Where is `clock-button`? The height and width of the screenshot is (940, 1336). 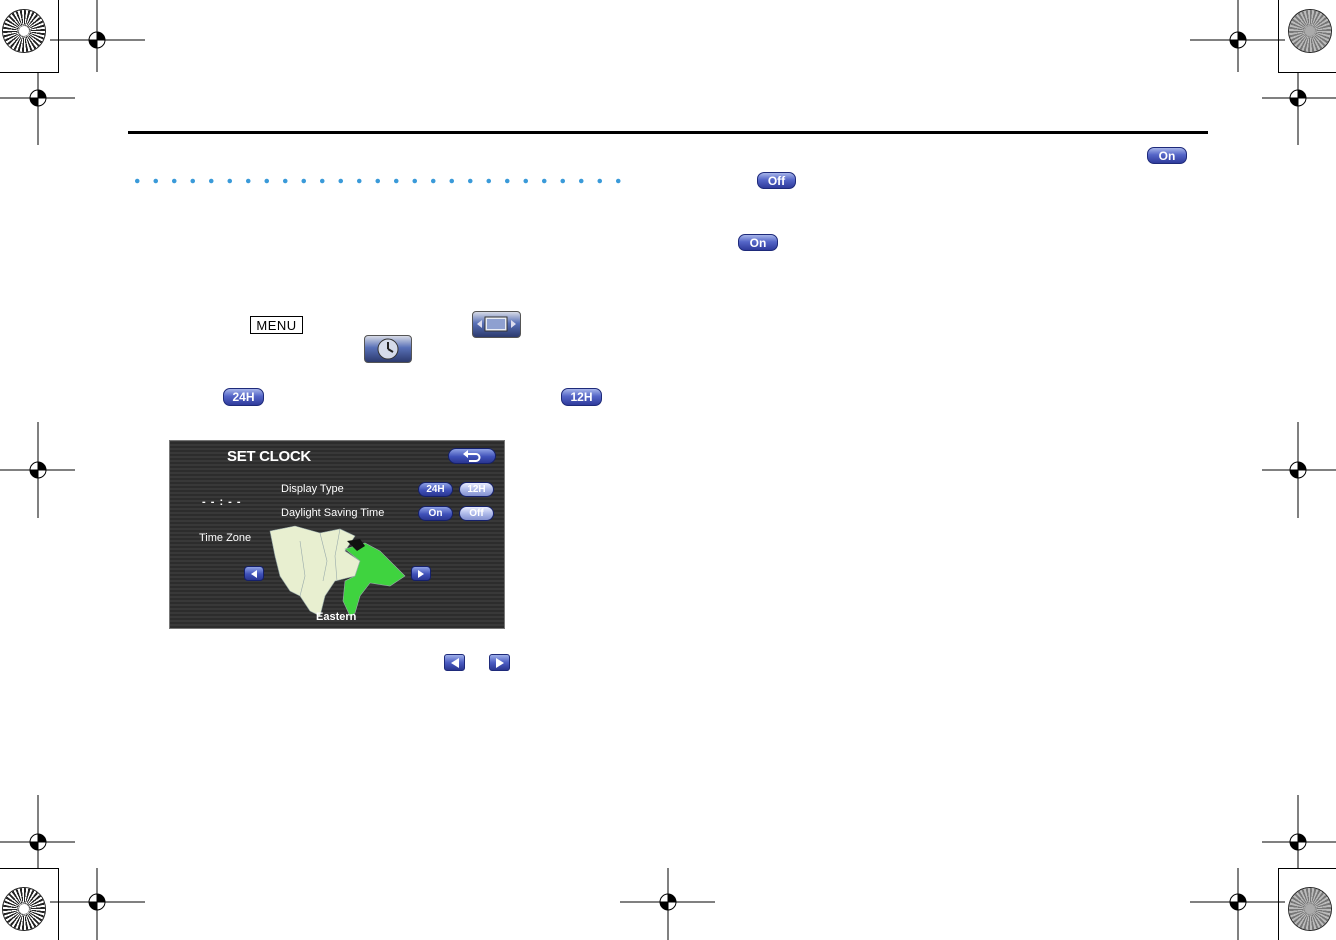
clock-button is located at coordinates (388, 349).